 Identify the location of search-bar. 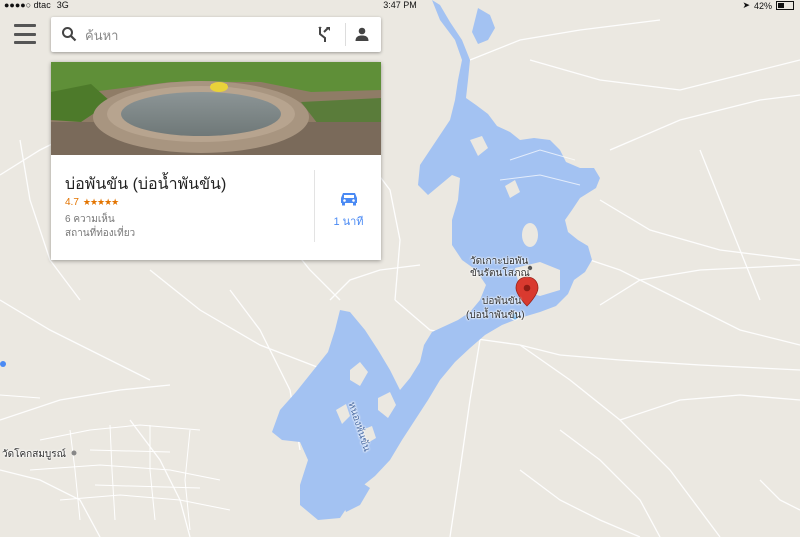
(216, 34).